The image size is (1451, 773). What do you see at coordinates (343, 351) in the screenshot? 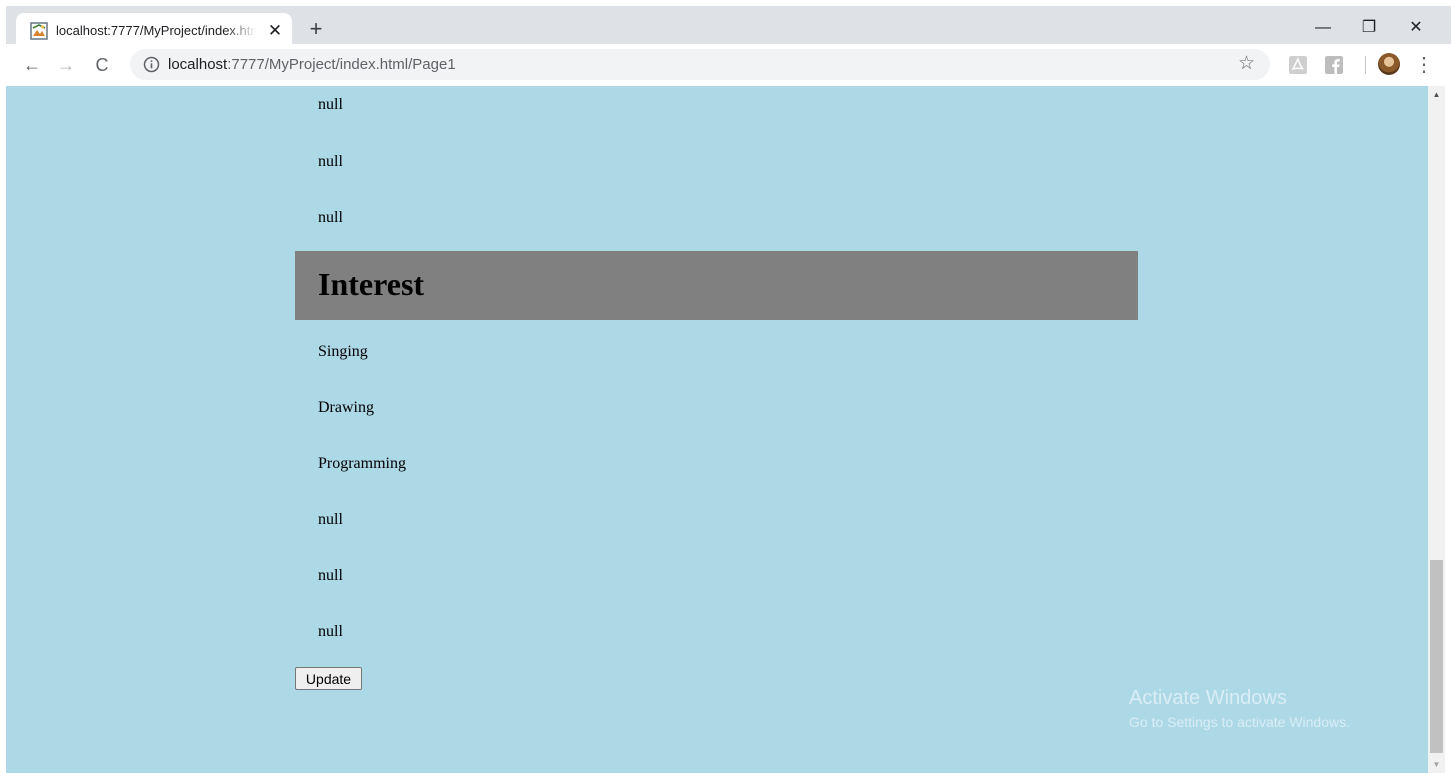
I see `interest-item: Singing` at bounding box center [343, 351].